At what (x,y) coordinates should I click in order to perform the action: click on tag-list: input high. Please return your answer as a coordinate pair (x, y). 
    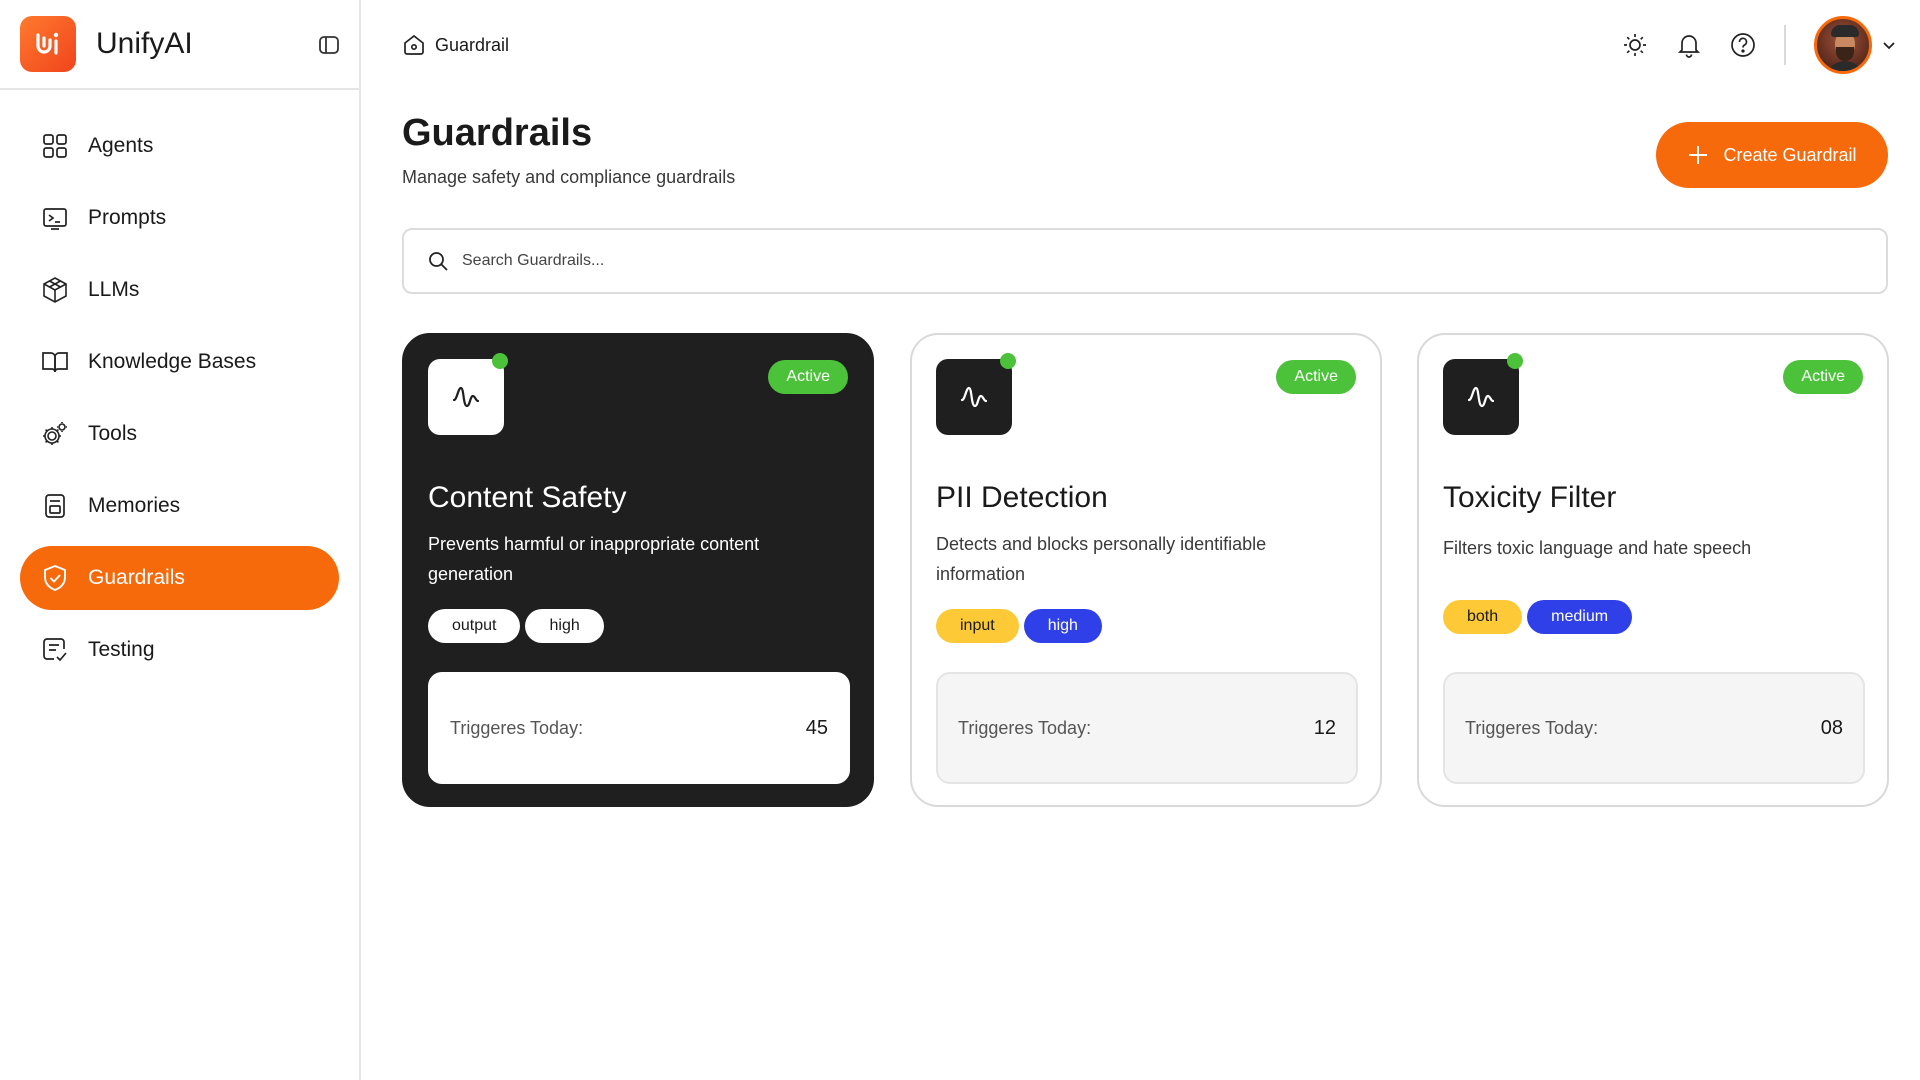
    Looking at the image, I should click on (1021, 626).